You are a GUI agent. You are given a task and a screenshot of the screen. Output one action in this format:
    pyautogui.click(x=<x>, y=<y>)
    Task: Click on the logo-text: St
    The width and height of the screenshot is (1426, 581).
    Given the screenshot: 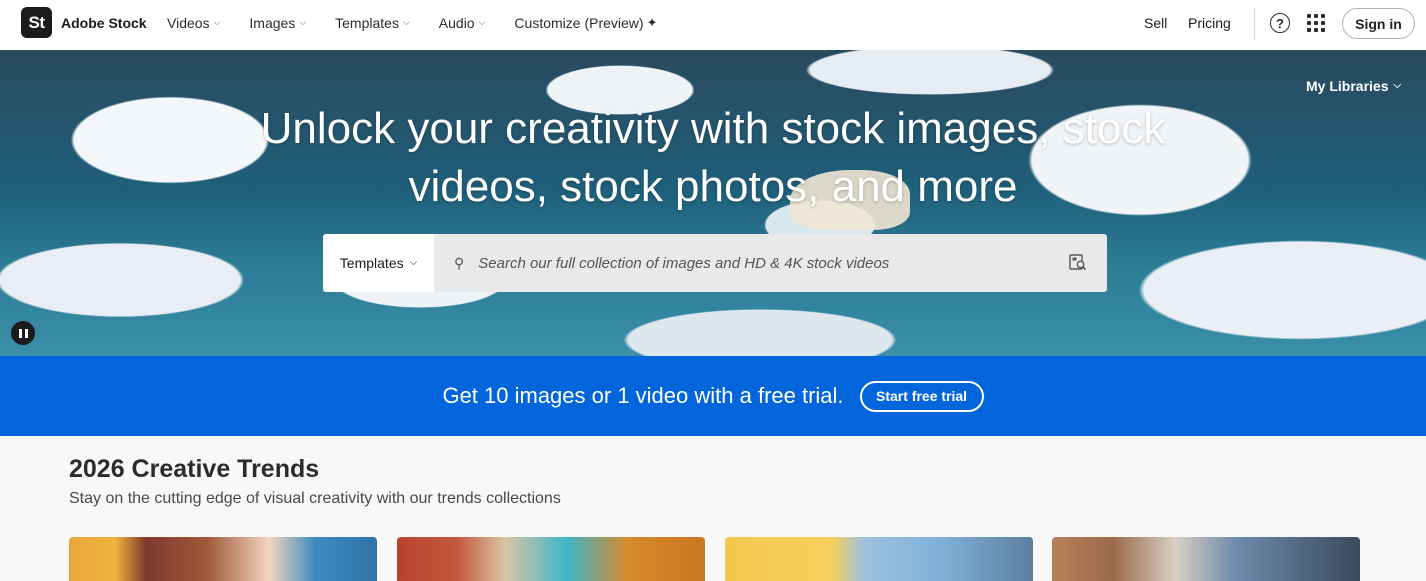 What is the action you would take?
    pyautogui.click(x=37, y=22)
    